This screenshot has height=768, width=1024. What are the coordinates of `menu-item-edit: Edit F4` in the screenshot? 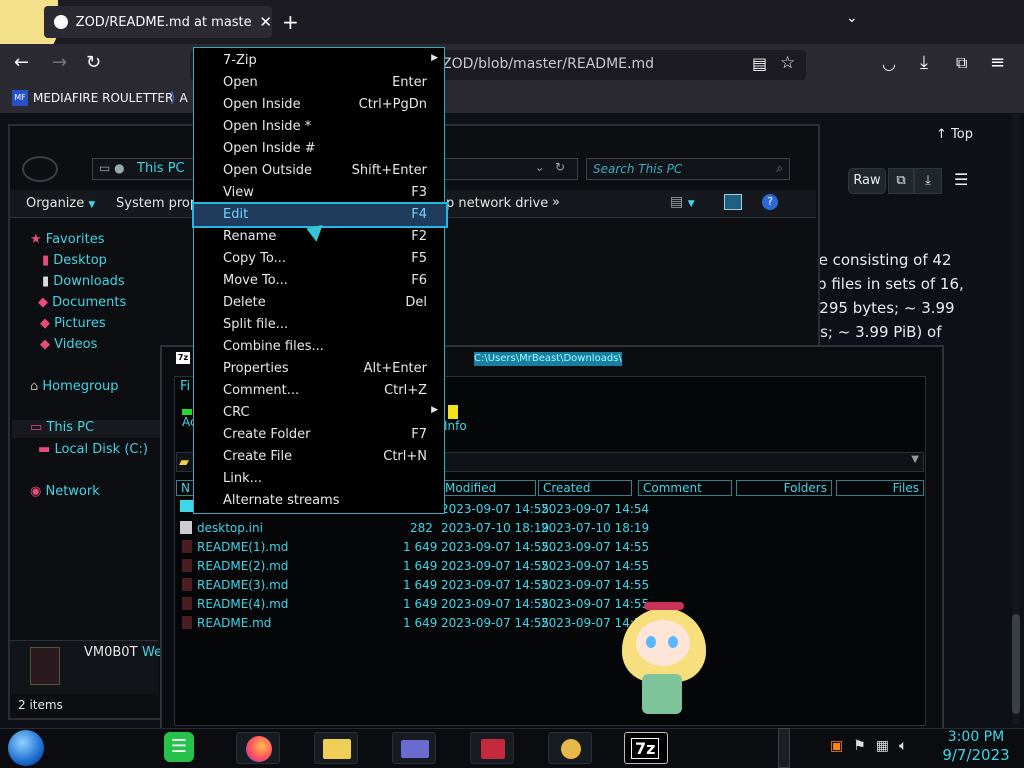 It's located at (320, 215).